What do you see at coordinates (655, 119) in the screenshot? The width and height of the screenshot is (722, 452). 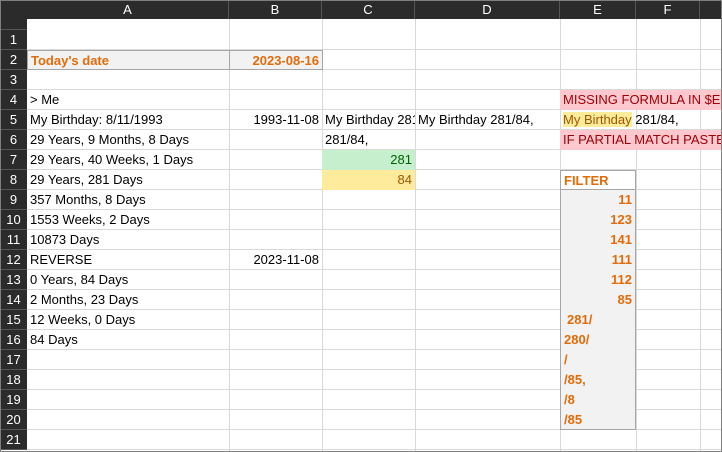 I see `cell-e5-text: 281/84,` at bounding box center [655, 119].